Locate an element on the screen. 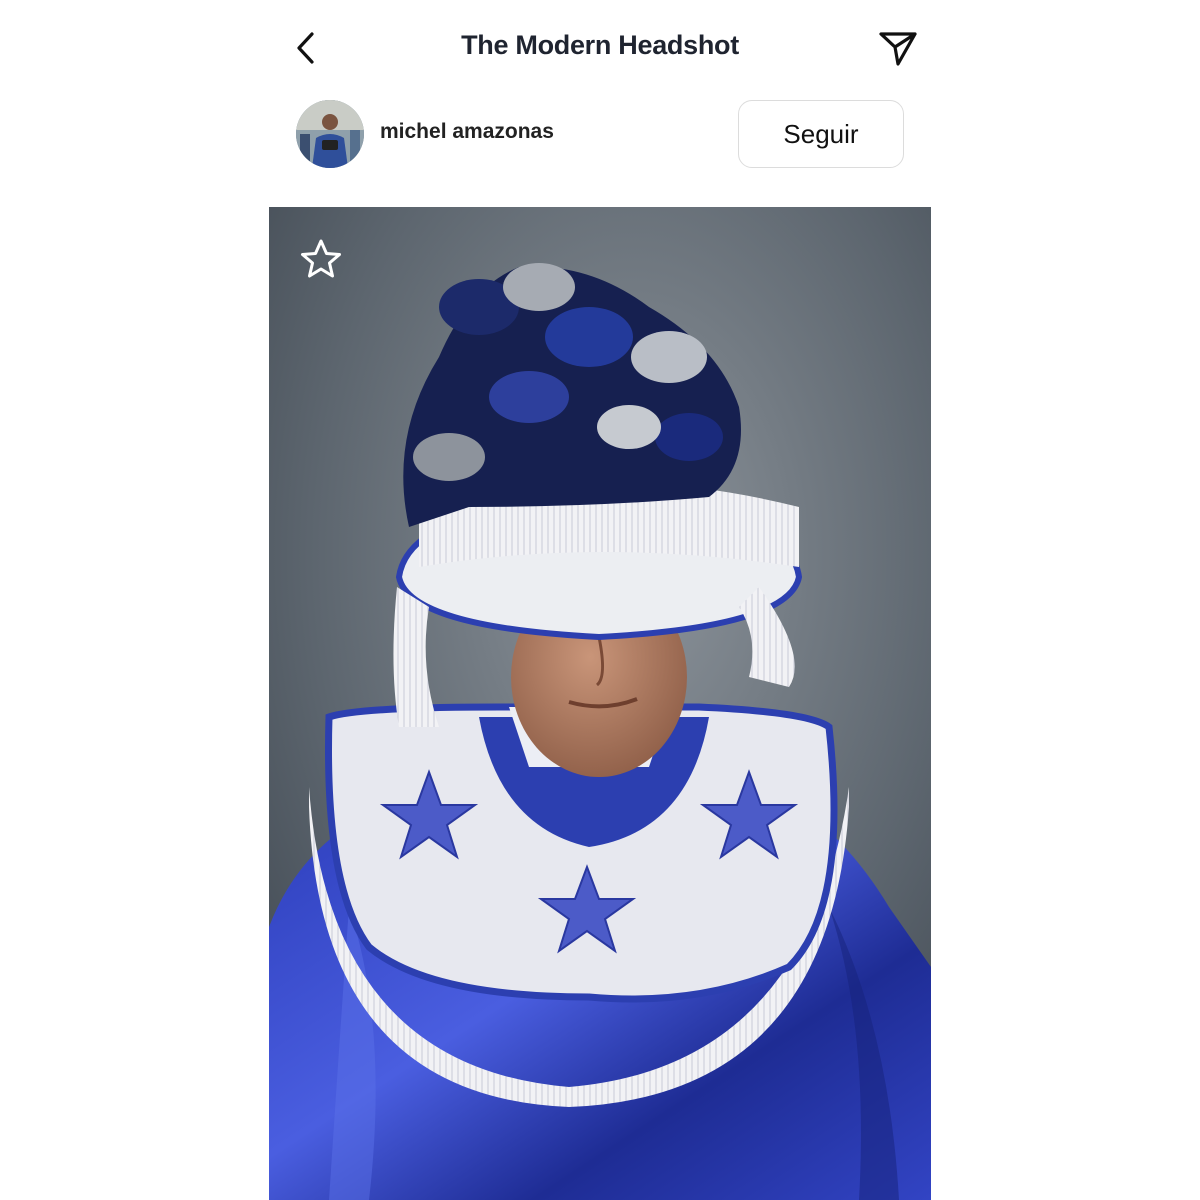 The width and height of the screenshot is (1200, 1200). avatar-image is located at coordinates (330, 134).